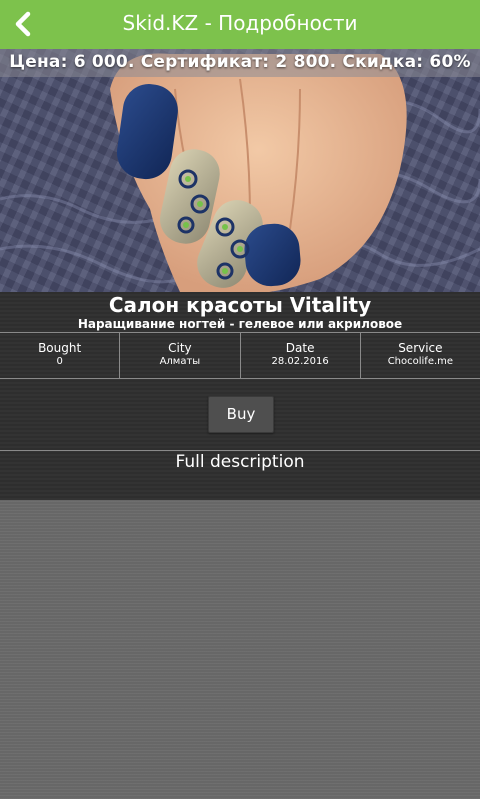 Image resolution: width=480 pixels, height=799 pixels. What do you see at coordinates (59, 361) in the screenshot?
I see `stat-value: 0` at bounding box center [59, 361].